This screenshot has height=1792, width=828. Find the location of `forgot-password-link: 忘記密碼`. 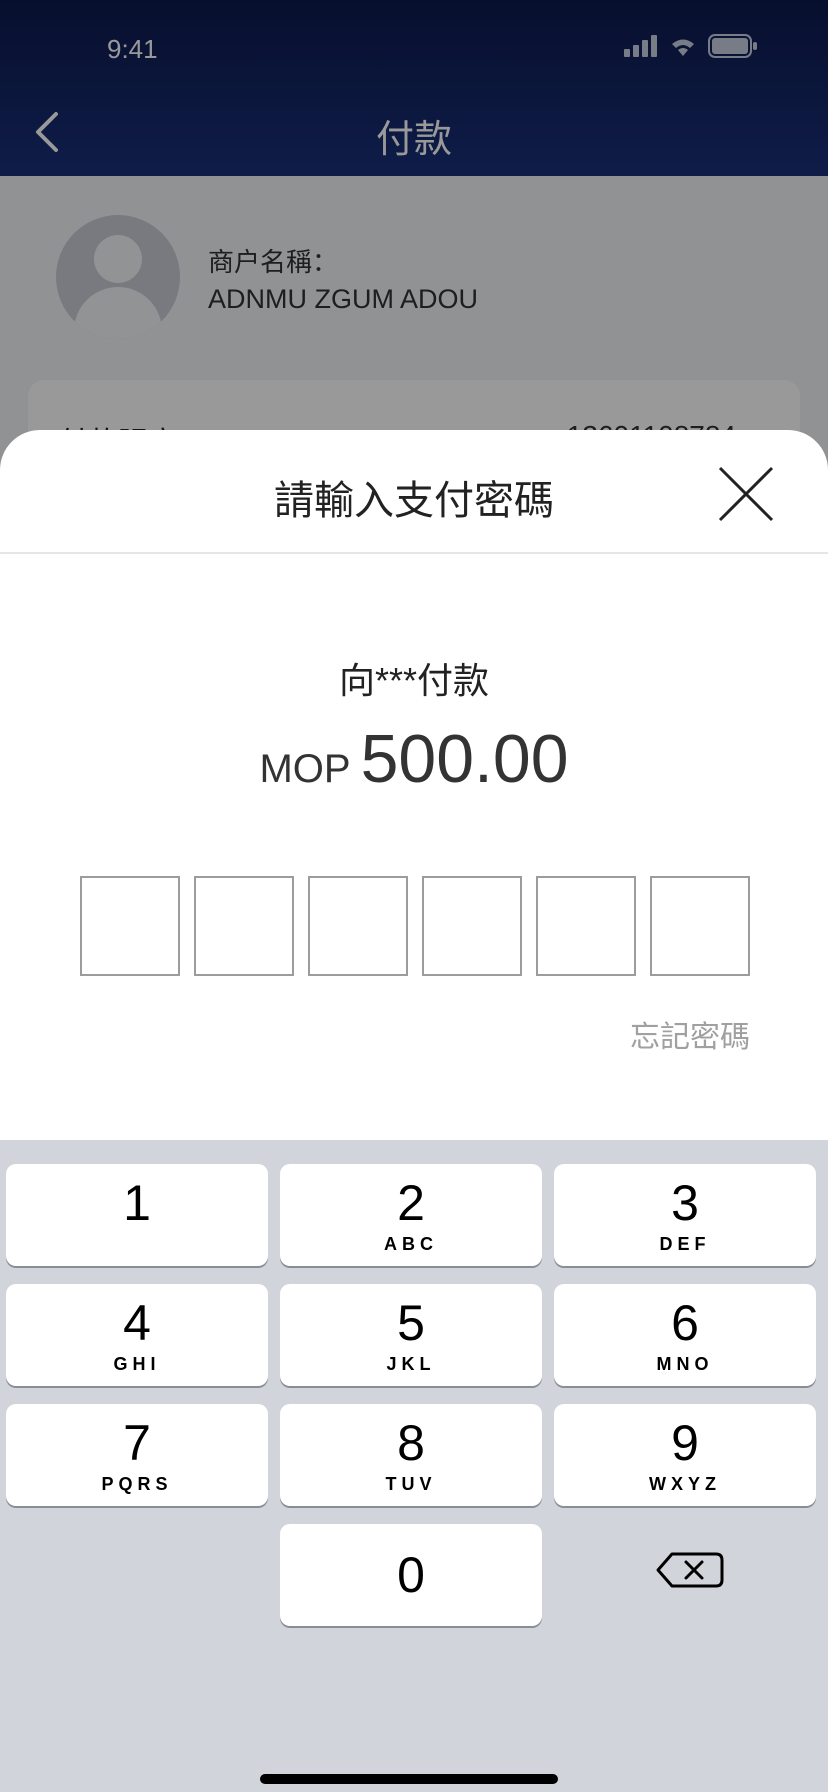

forgot-password-link: 忘記密碼 is located at coordinates (690, 1034).